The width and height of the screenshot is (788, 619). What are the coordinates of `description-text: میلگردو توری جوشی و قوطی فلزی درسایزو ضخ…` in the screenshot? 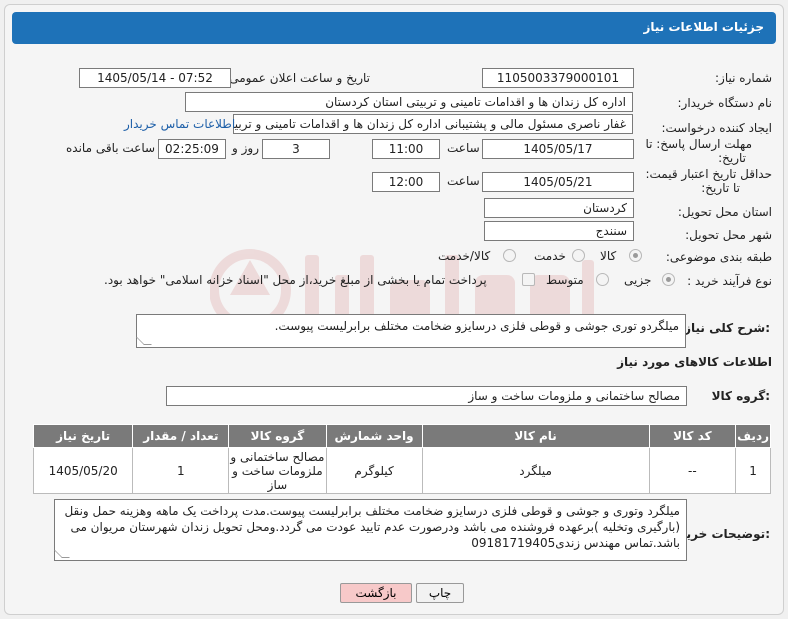 It's located at (476, 326).